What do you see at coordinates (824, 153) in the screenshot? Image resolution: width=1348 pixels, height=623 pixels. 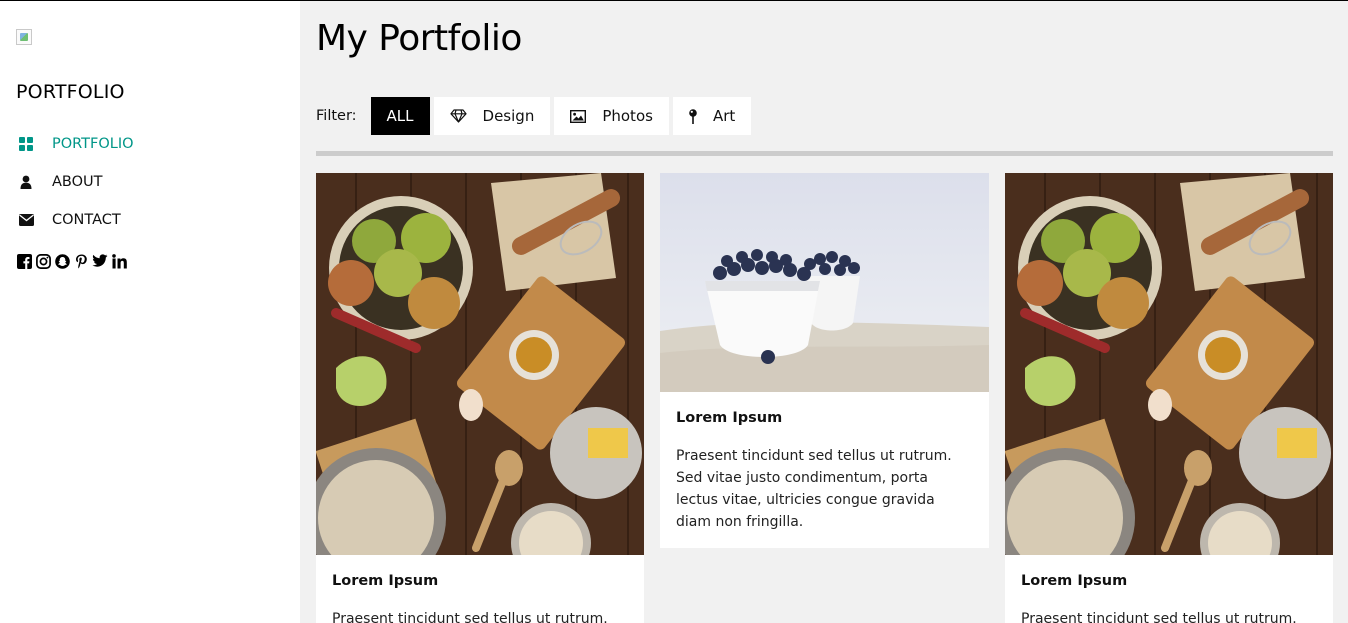 I see `section-divider` at bounding box center [824, 153].